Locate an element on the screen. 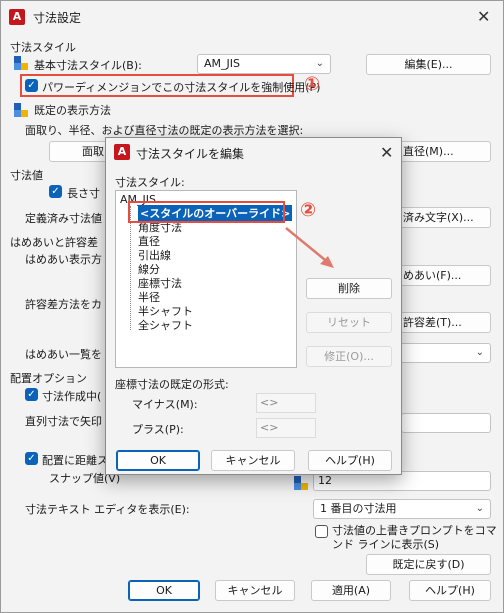 Image resolution: width=504 pixels, height=613 pixels. dialog-close-icon: ✕ is located at coordinates (386, 152).